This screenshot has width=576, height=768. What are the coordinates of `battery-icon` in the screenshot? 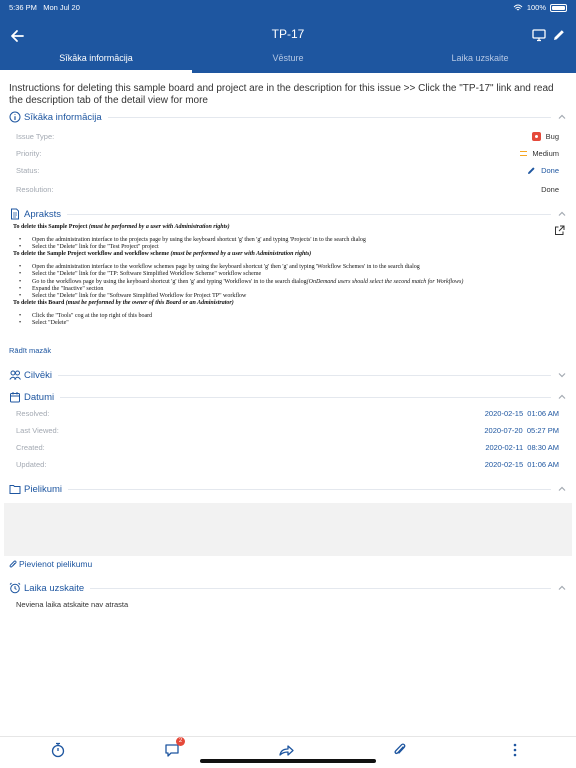 It's located at (558, 7).